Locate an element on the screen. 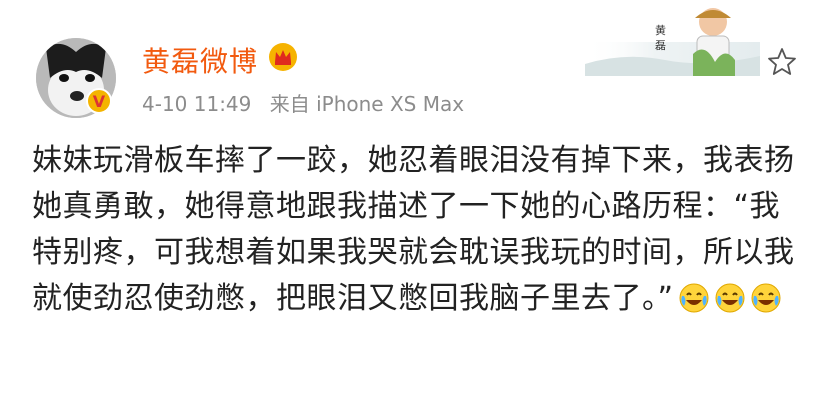  profile-banner: 黄 磊 is located at coordinates (672, 42).